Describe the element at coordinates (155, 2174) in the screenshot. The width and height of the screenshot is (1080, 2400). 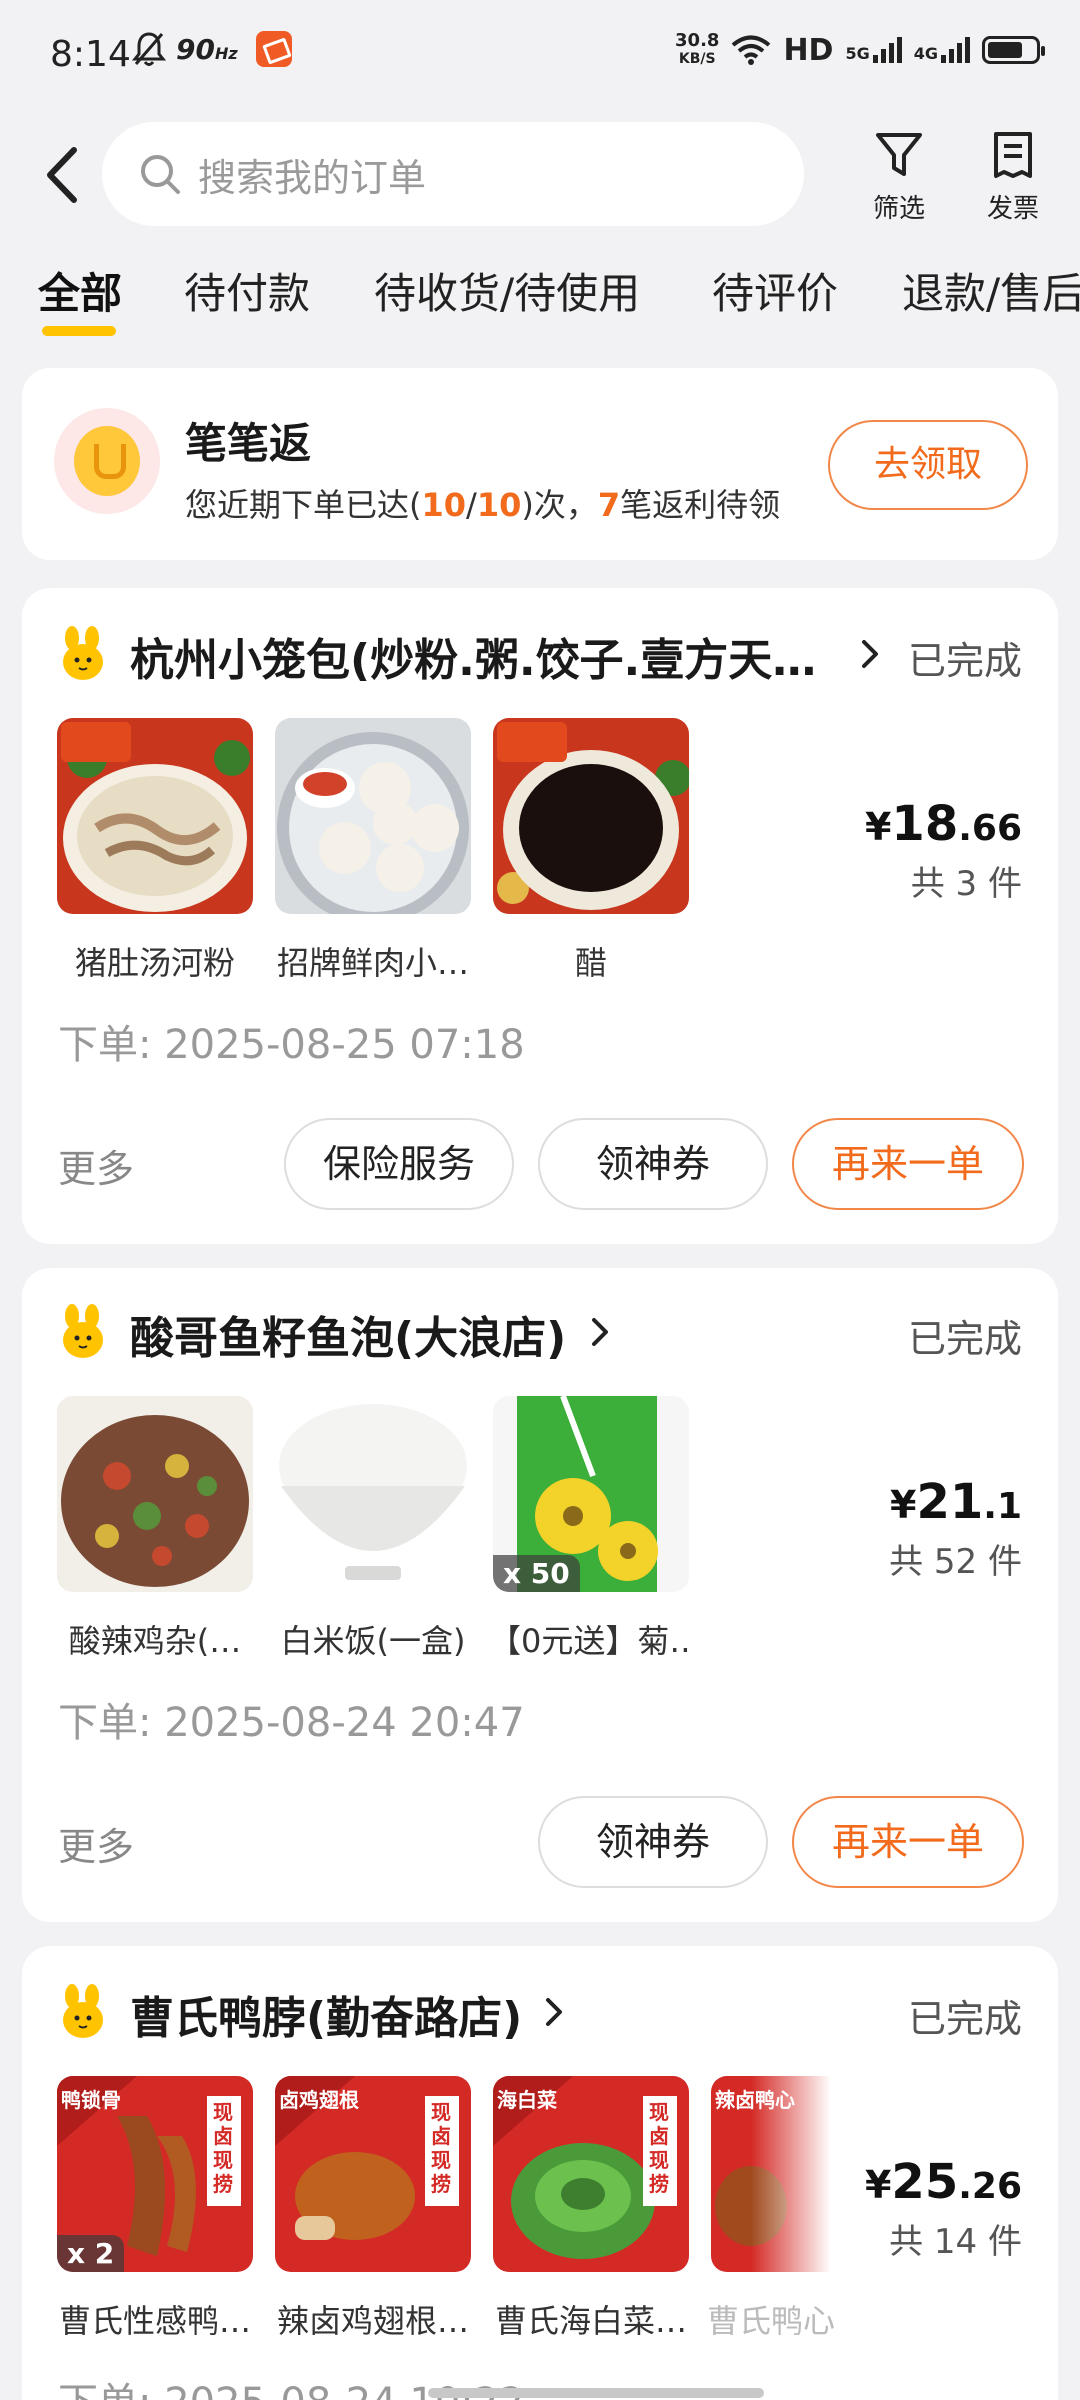
I see `item-image: 鸭锁骨 现卤现捞 x 2` at that location.